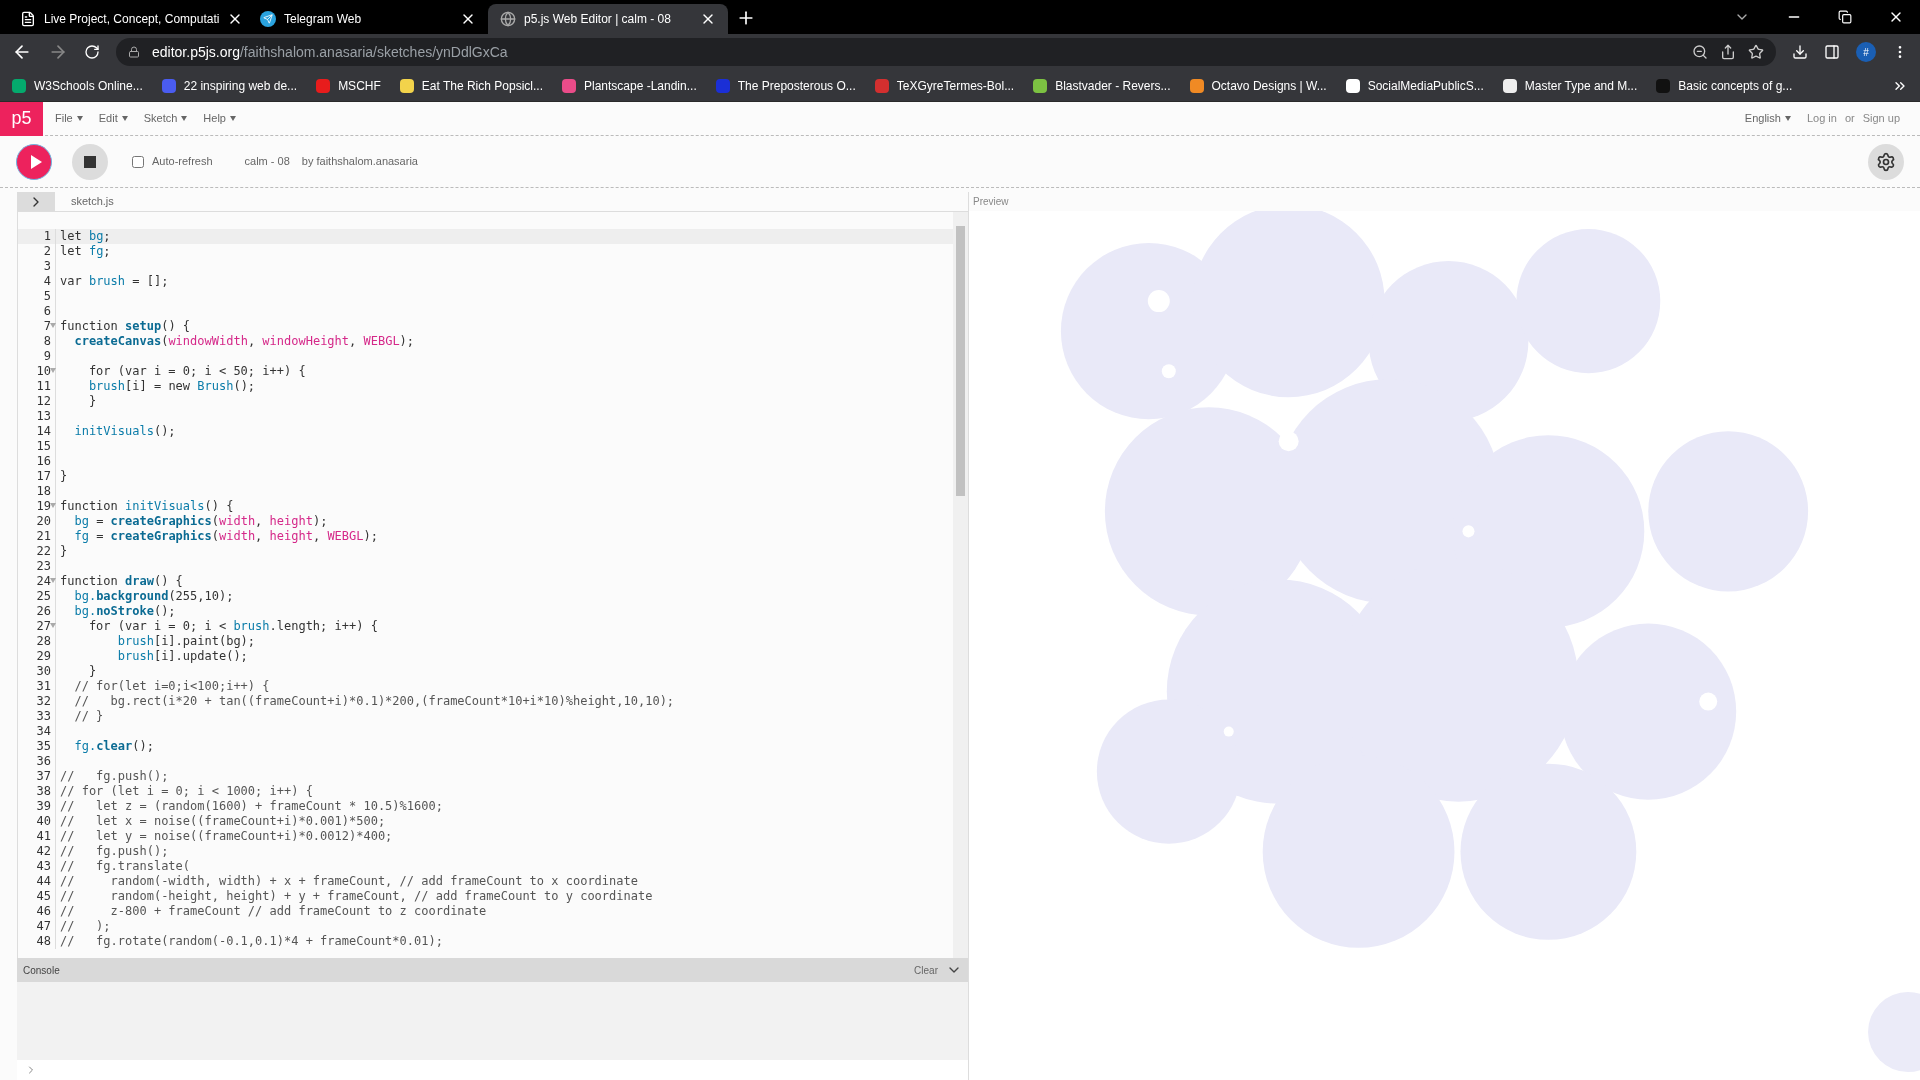 The image size is (1920, 1080). I want to click on profile-avatar: #, so click(1866, 52).